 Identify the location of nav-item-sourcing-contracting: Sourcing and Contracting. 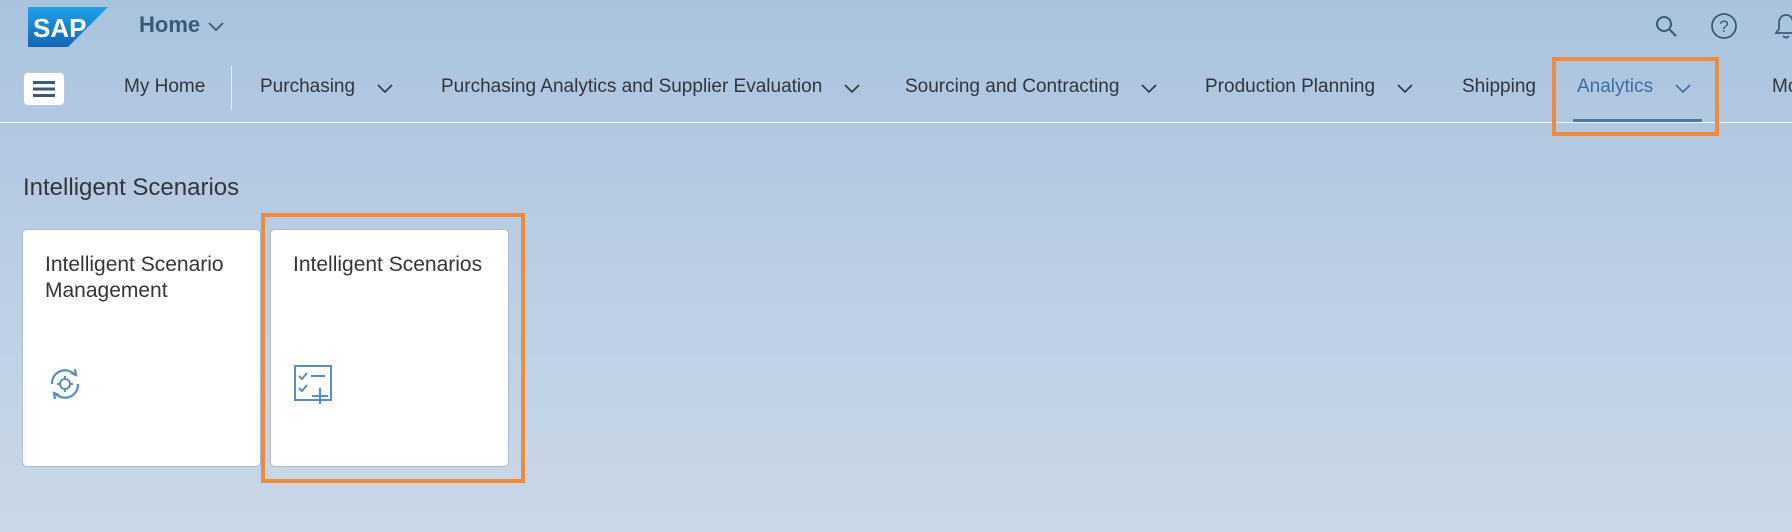
(1031, 87).